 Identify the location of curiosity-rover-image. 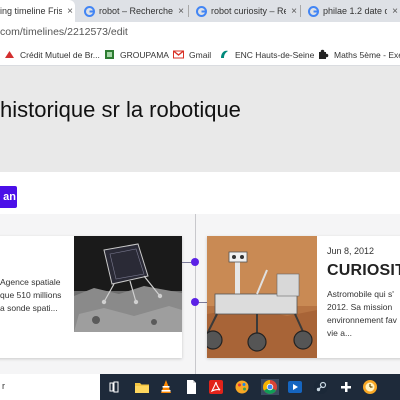
(262, 297).